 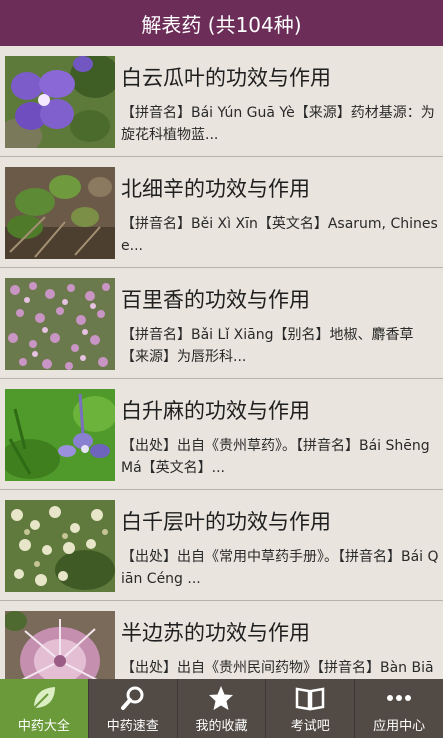 I want to click on melaleuca-flower-image, so click(x=60, y=546).